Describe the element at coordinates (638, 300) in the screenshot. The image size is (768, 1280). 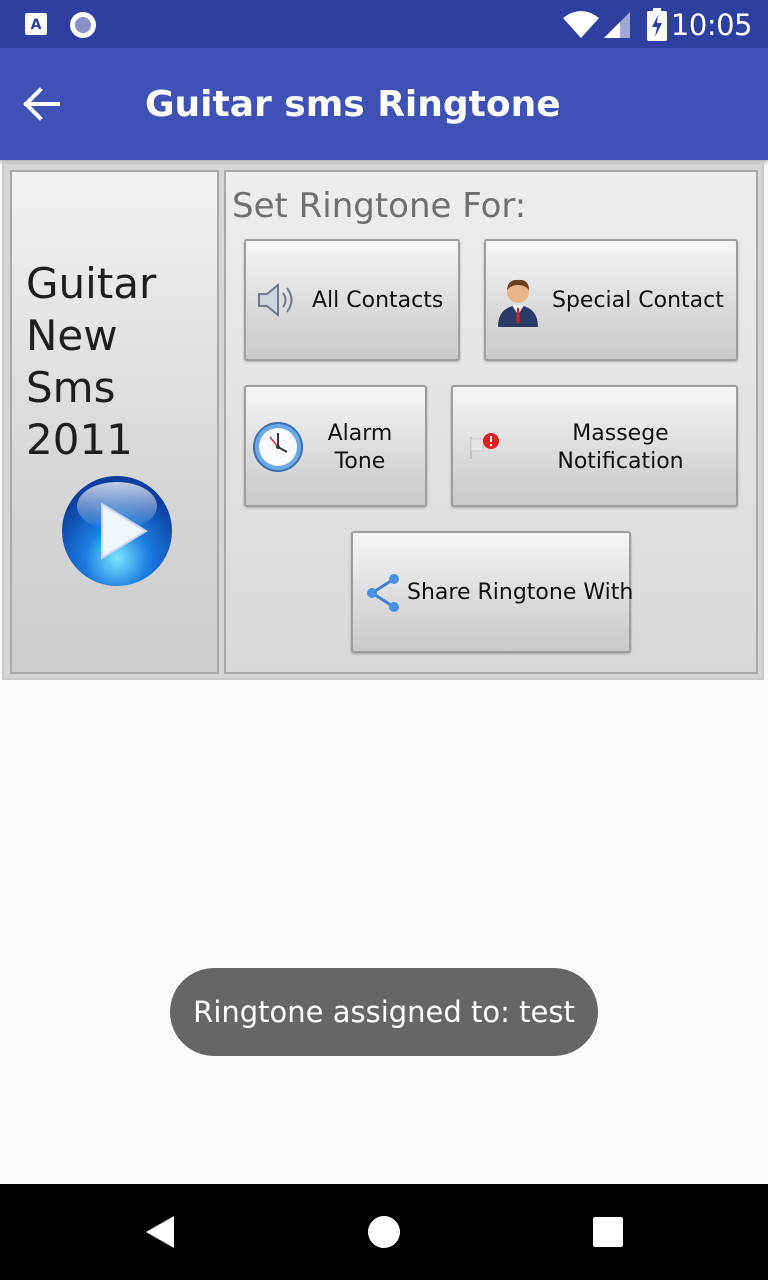
I see `special-contact-label: Special Contact` at that location.